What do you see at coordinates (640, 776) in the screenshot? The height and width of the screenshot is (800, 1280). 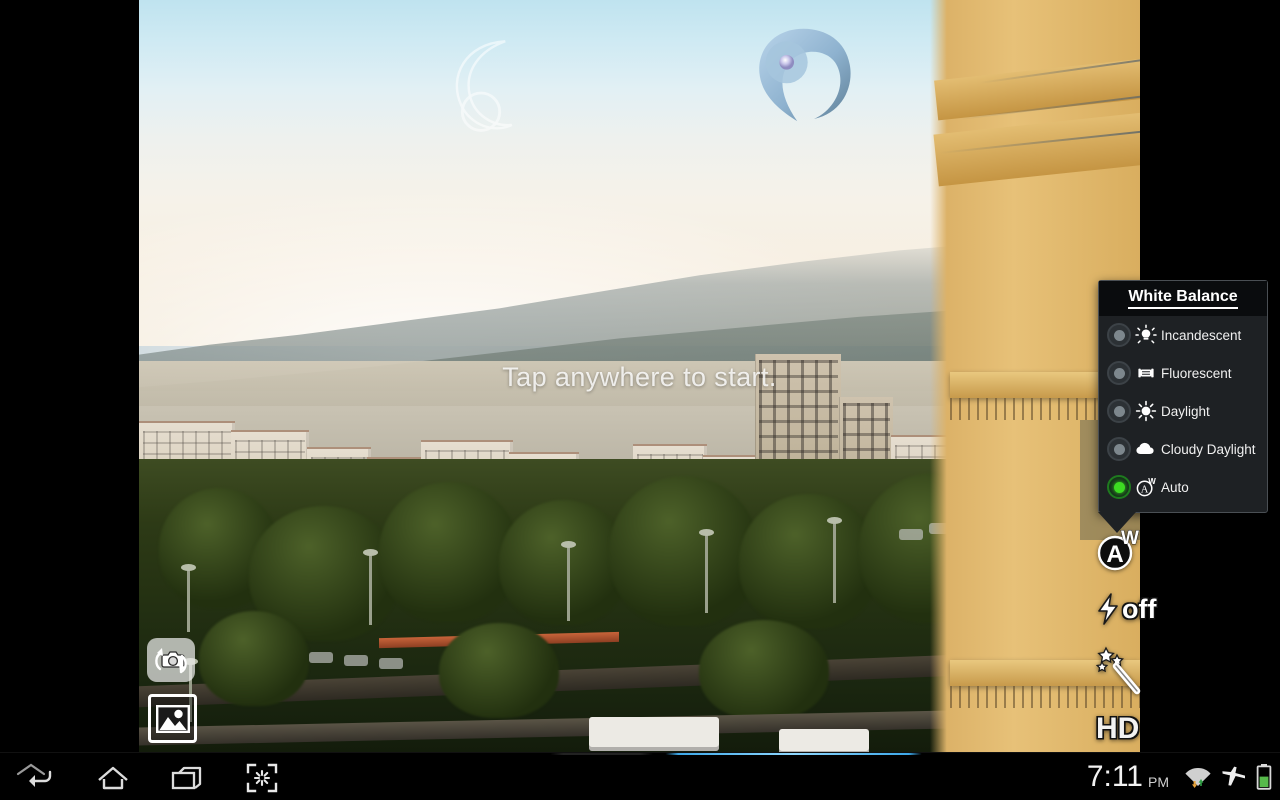 I see `system-navigation-bar: 7:11 PM` at bounding box center [640, 776].